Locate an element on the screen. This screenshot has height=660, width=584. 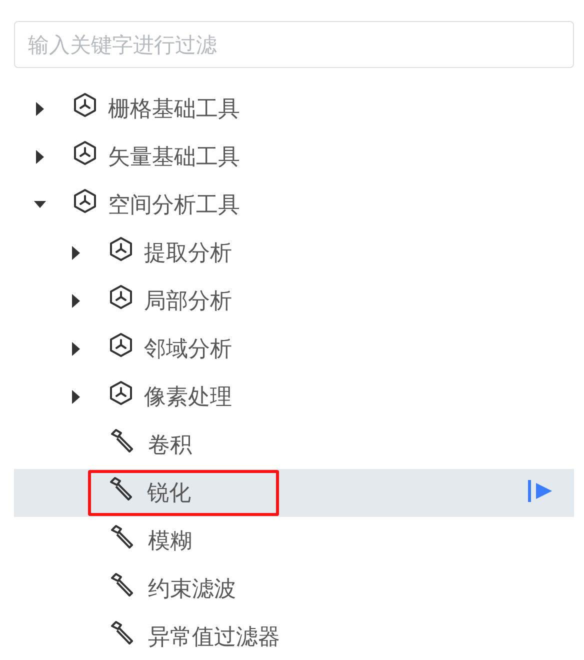
tree-row: 卷积 is located at coordinates (294, 445).